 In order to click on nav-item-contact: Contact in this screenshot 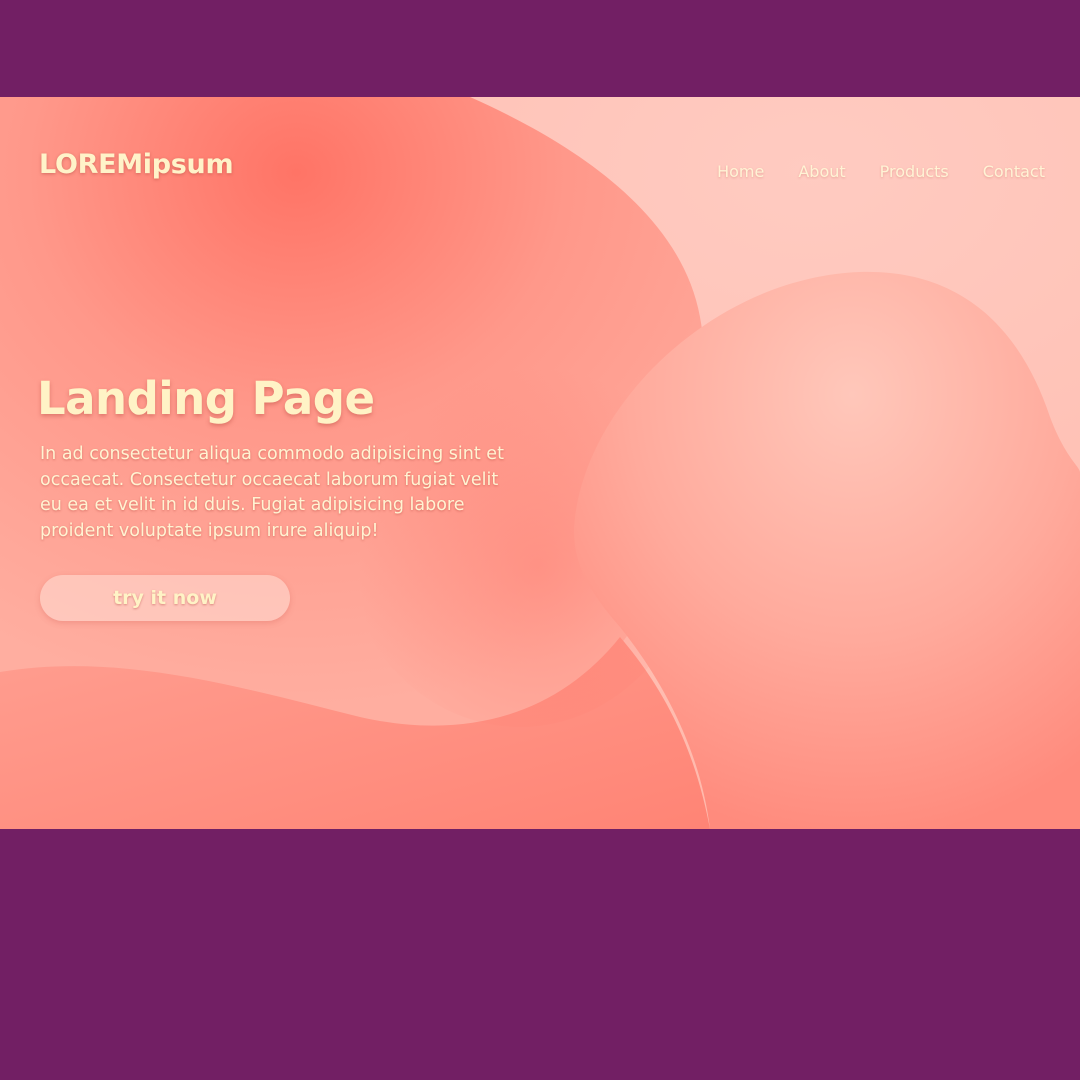, I will do `click(1014, 171)`.